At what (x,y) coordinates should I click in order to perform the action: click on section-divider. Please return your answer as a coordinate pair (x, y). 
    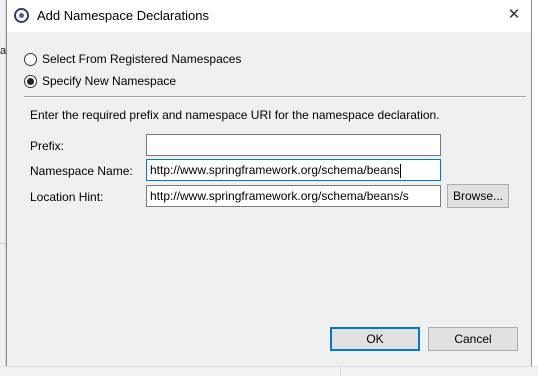
    Looking at the image, I should click on (275, 97).